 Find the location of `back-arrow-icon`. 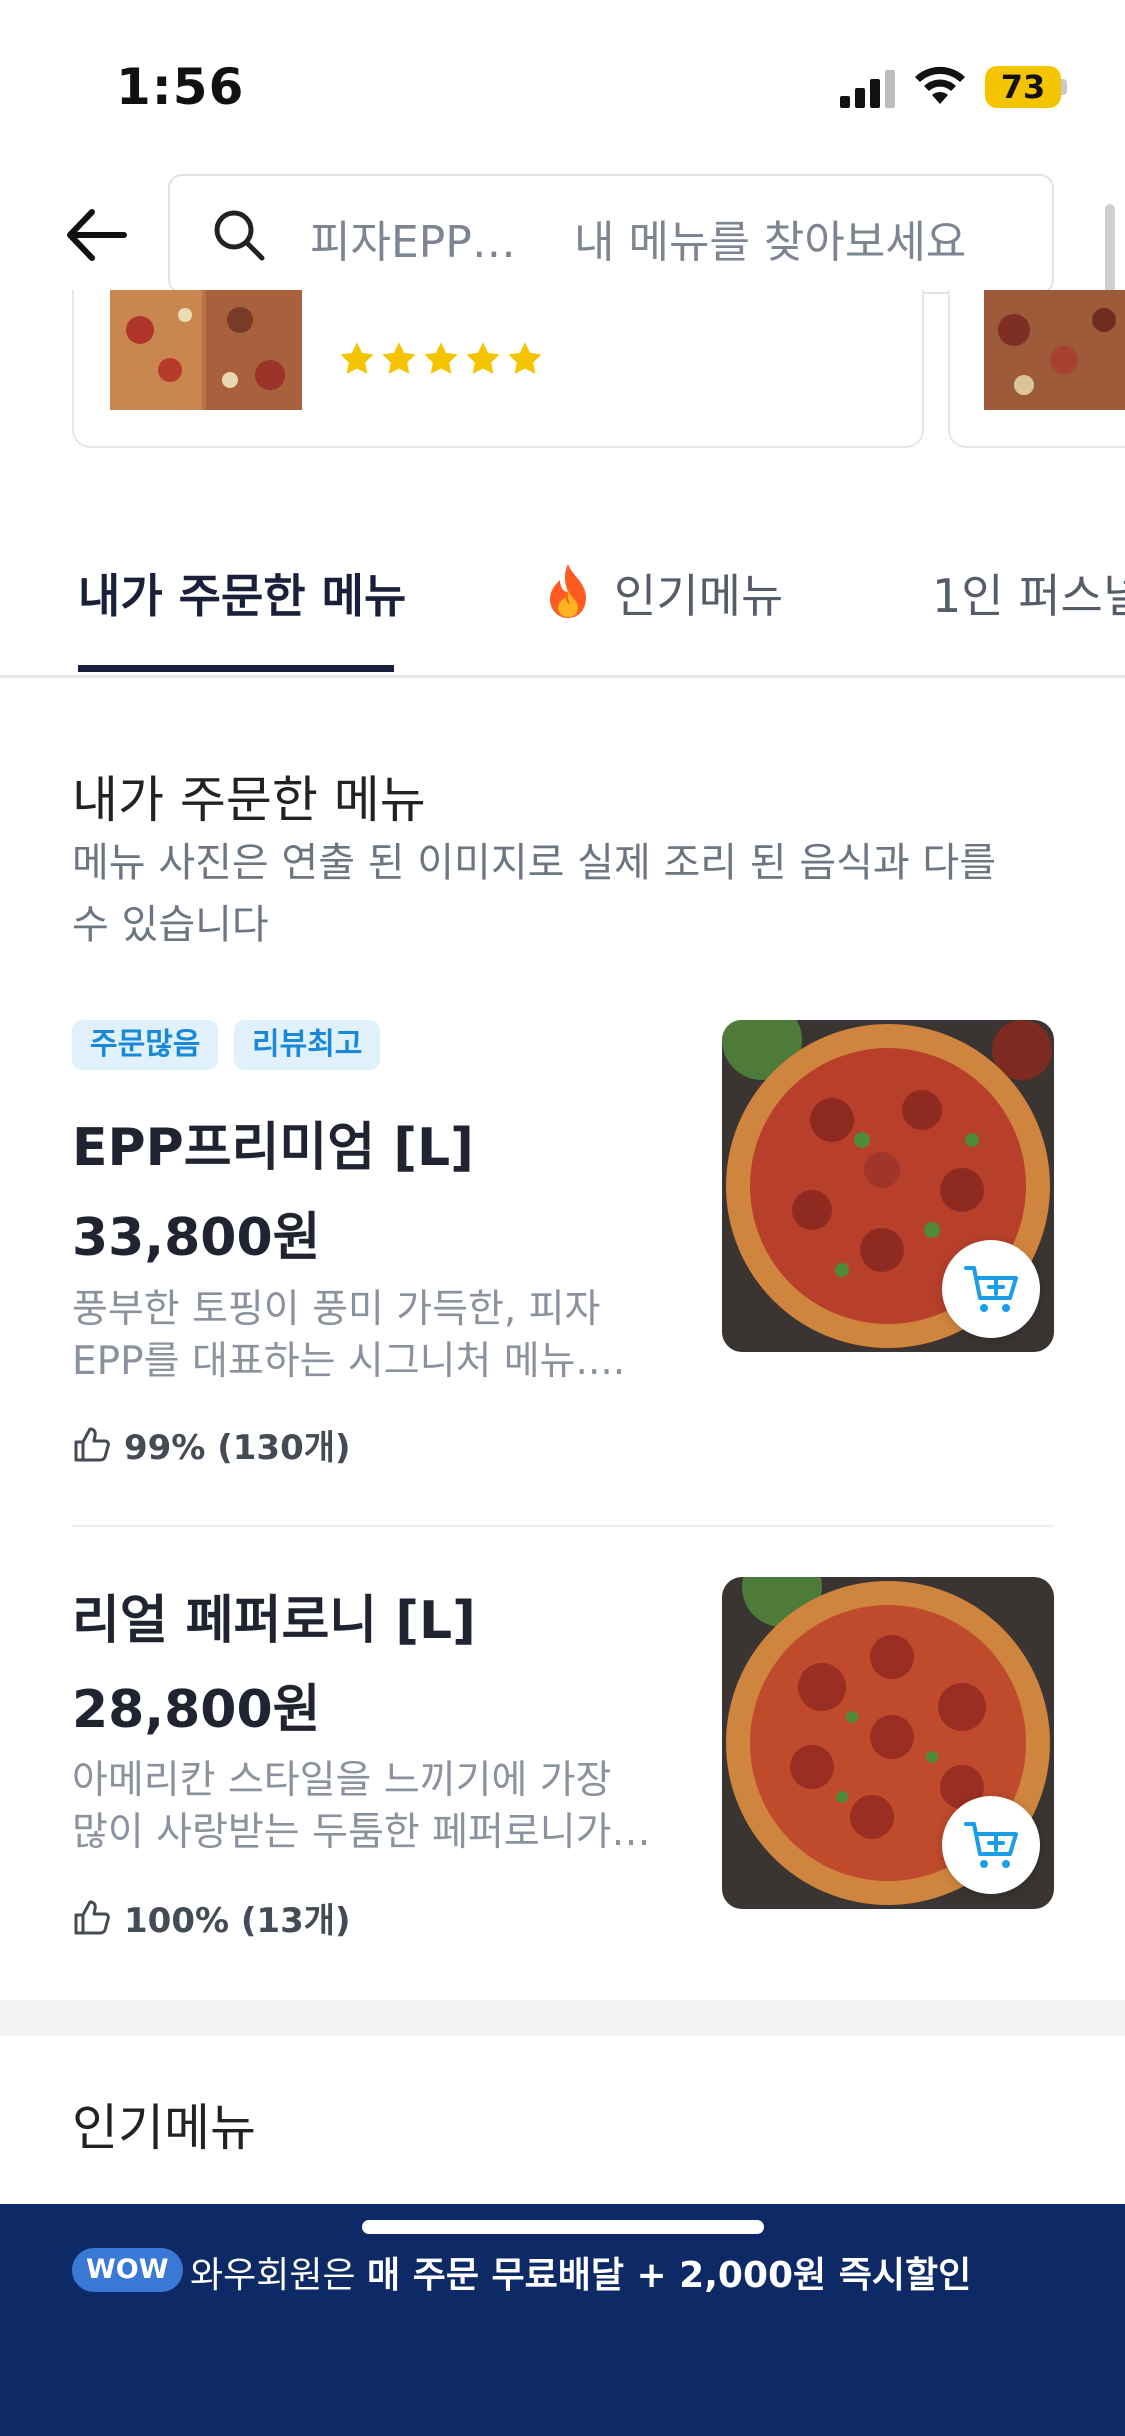

back-arrow-icon is located at coordinates (96, 235).